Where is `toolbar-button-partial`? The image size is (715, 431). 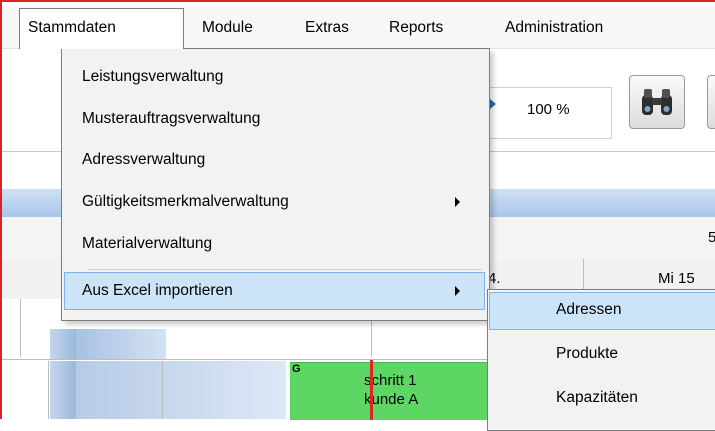
toolbar-button-partial is located at coordinates (711, 102).